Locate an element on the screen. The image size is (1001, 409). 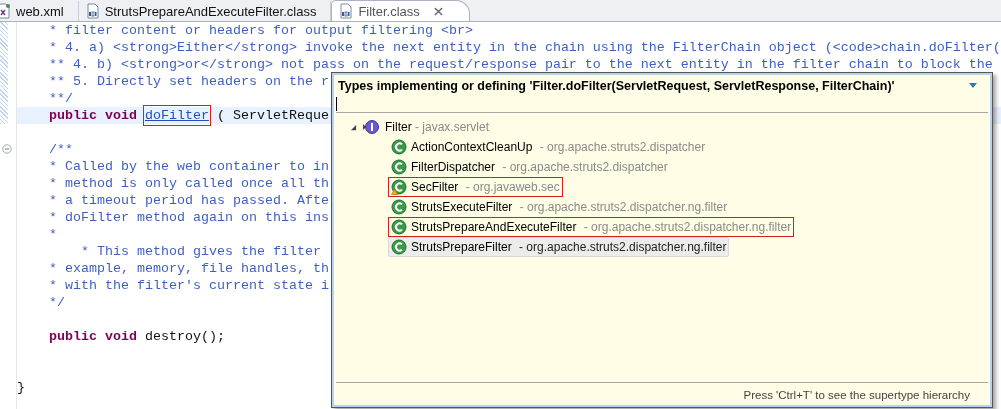
dropdown-icon is located at coordinates (973, 86).